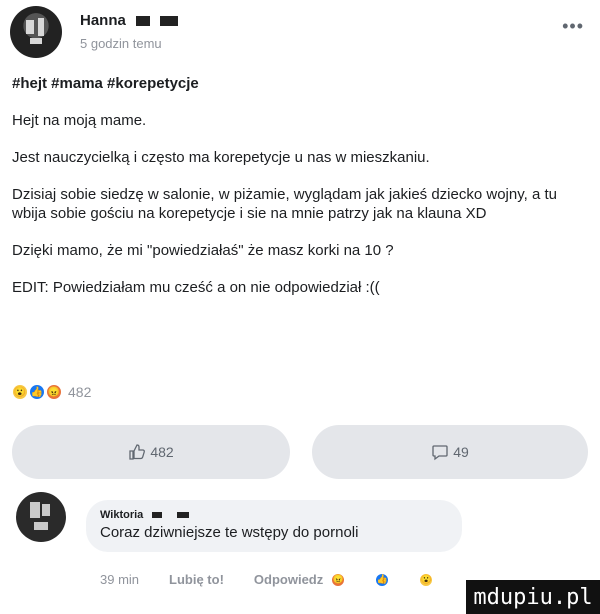  What do you see at coordinates (461, 452) in the screenshot?
I see `comment-count: 49` at bounding box center [461, 452].